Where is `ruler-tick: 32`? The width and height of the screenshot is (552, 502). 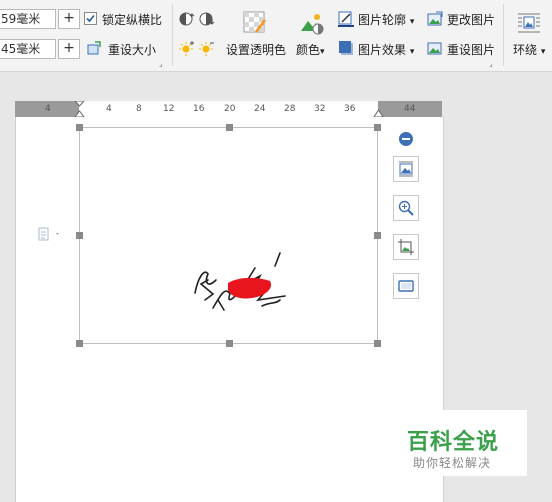 ruler-tick: 32 is located at coordinates (320, 109).